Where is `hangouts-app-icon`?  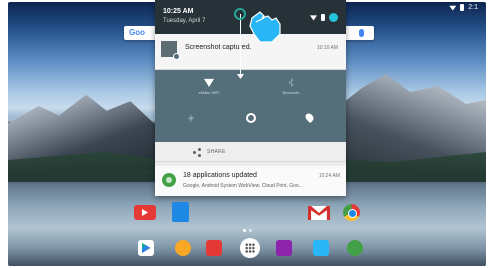
hangouts-app-icon is located at coordinates (355, 248).